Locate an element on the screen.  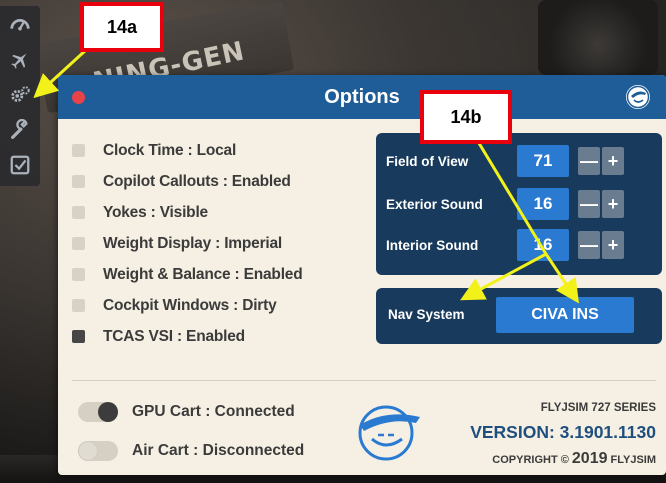
nav-system-label: Nav System is located at coordinates (426, 314).